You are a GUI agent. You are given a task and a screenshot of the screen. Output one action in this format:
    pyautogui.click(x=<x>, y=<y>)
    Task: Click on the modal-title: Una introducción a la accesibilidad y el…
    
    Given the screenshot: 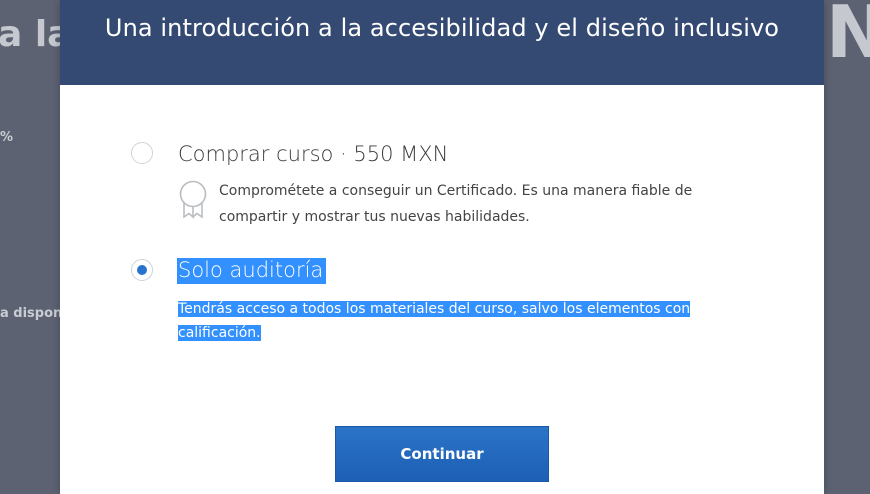 What is the action you would take?
    pyautogui.click(x=442, y=28)
    